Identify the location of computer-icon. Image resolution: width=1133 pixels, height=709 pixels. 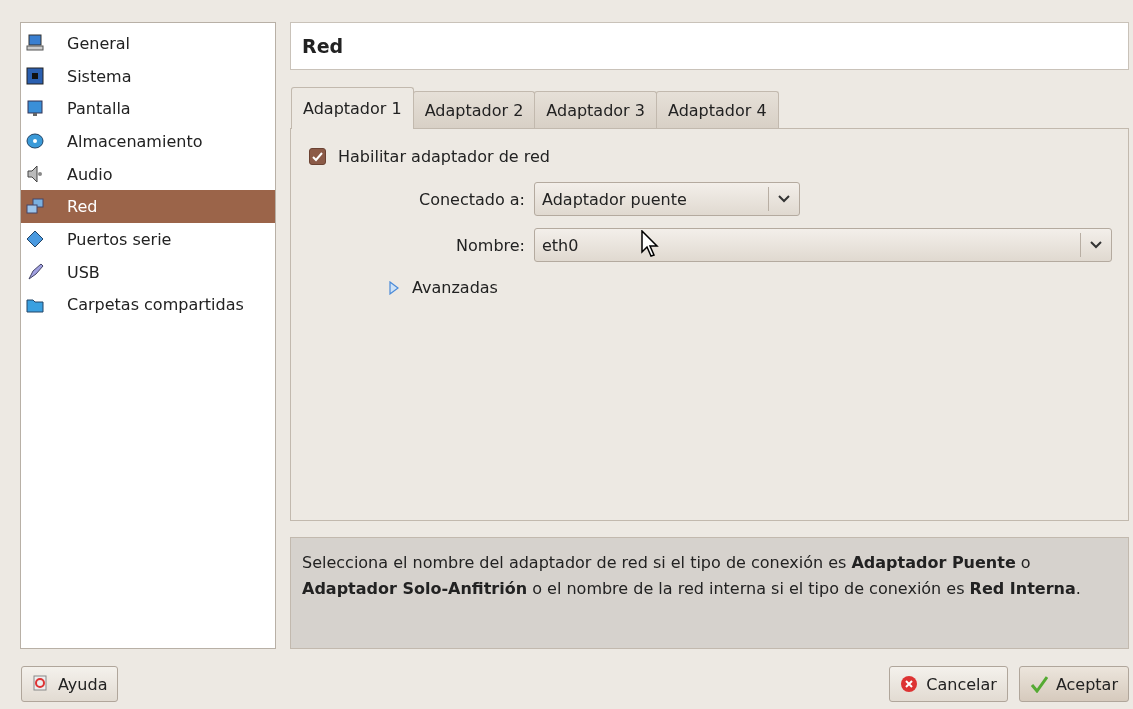
(35, 43).